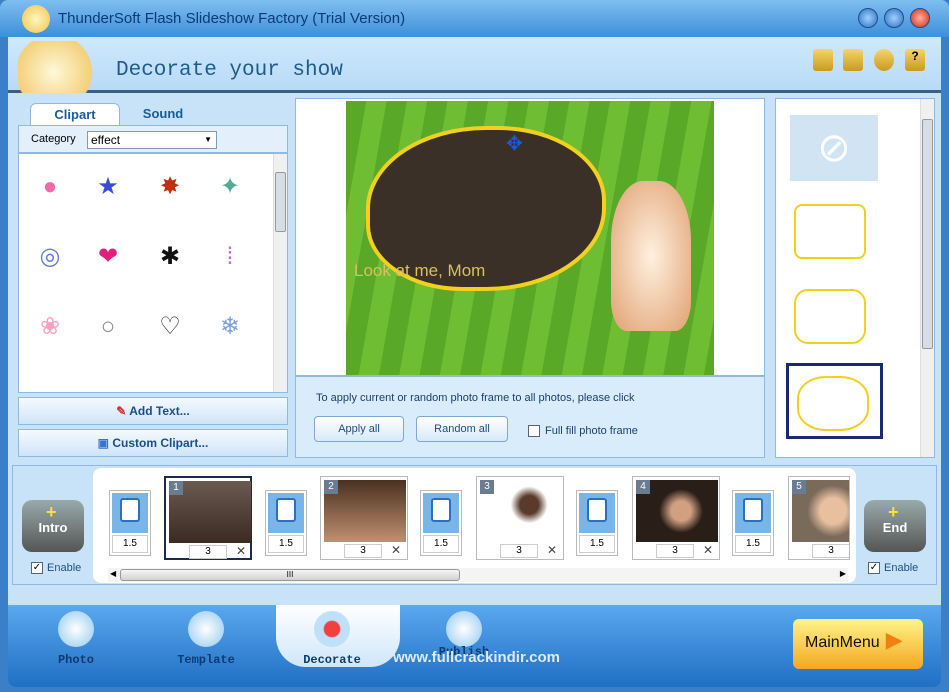 This screenshot has height=692, width=949. I want to click on no-frame-icon: ⊘, so click(834, 148).